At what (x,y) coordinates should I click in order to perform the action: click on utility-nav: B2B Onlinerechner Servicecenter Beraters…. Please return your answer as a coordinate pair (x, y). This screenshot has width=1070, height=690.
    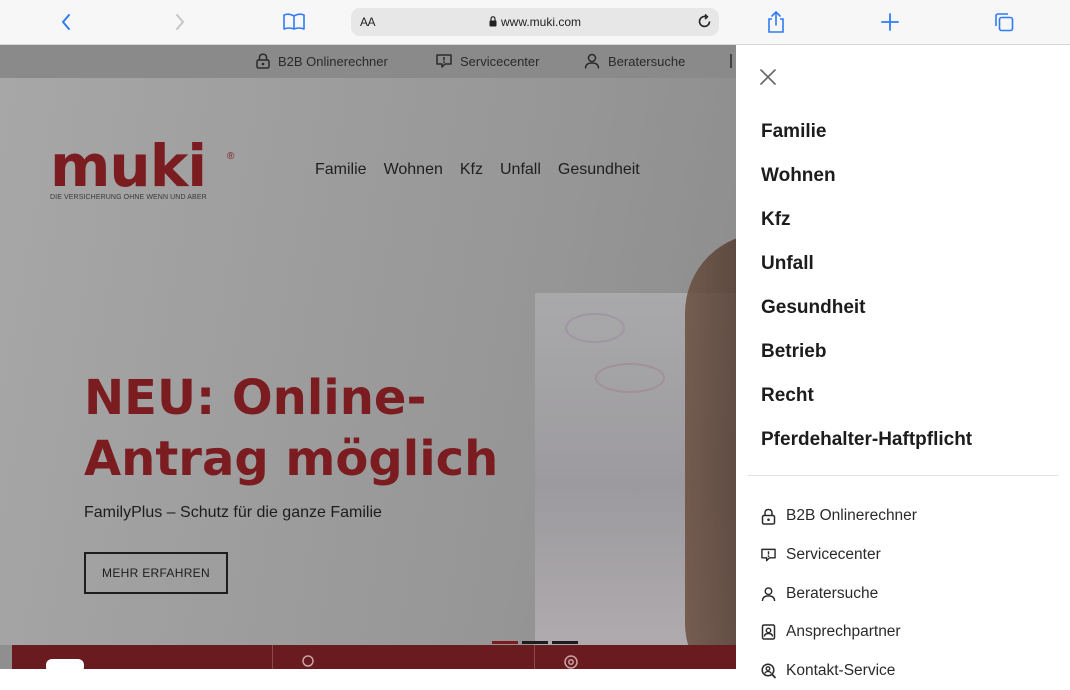
    Looking at the image, I should click on (368, 61).